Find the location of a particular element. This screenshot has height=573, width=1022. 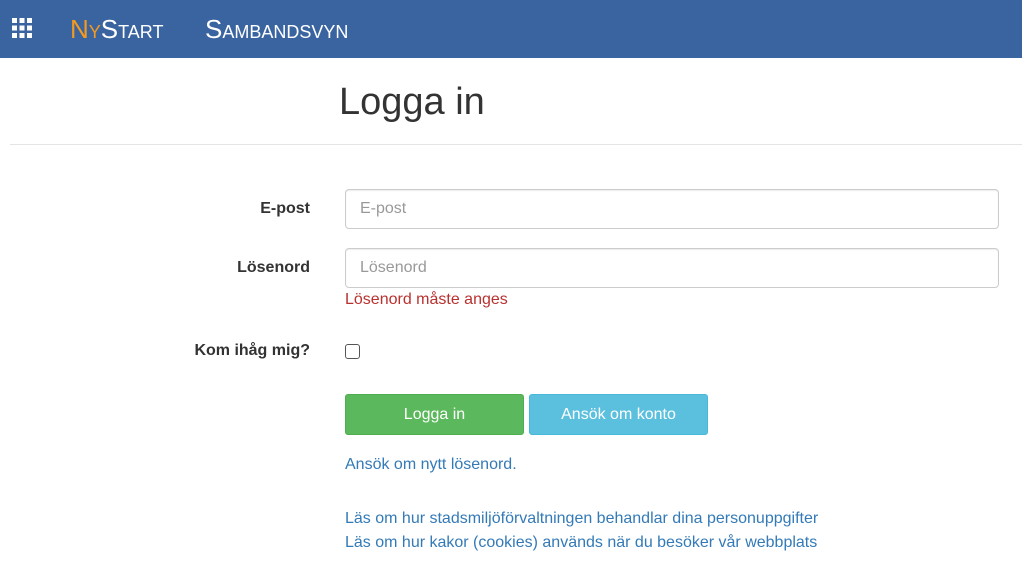

forgot-password-link: Ansök om nytt lösenord. is located at coordinates (431, 465).